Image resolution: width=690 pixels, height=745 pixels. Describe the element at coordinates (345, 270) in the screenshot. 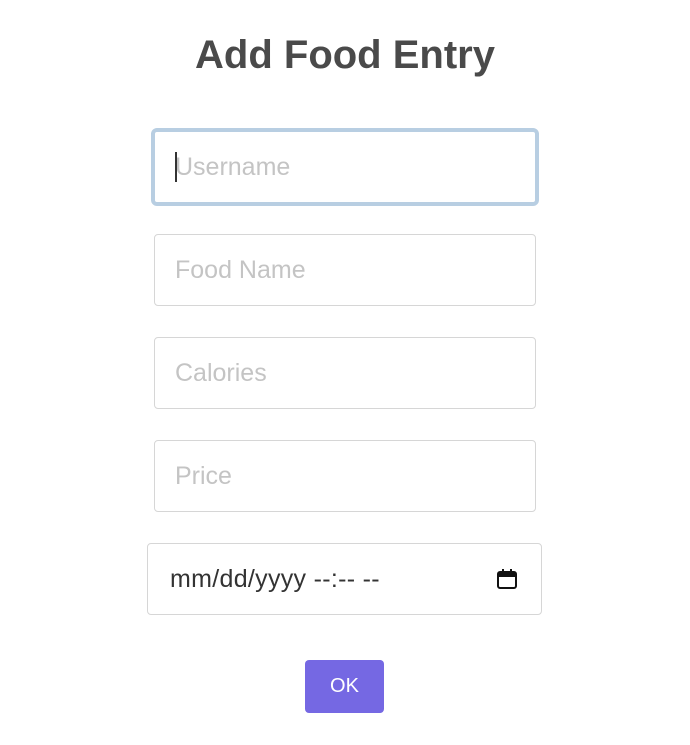

I see `food-name-input` at that location.